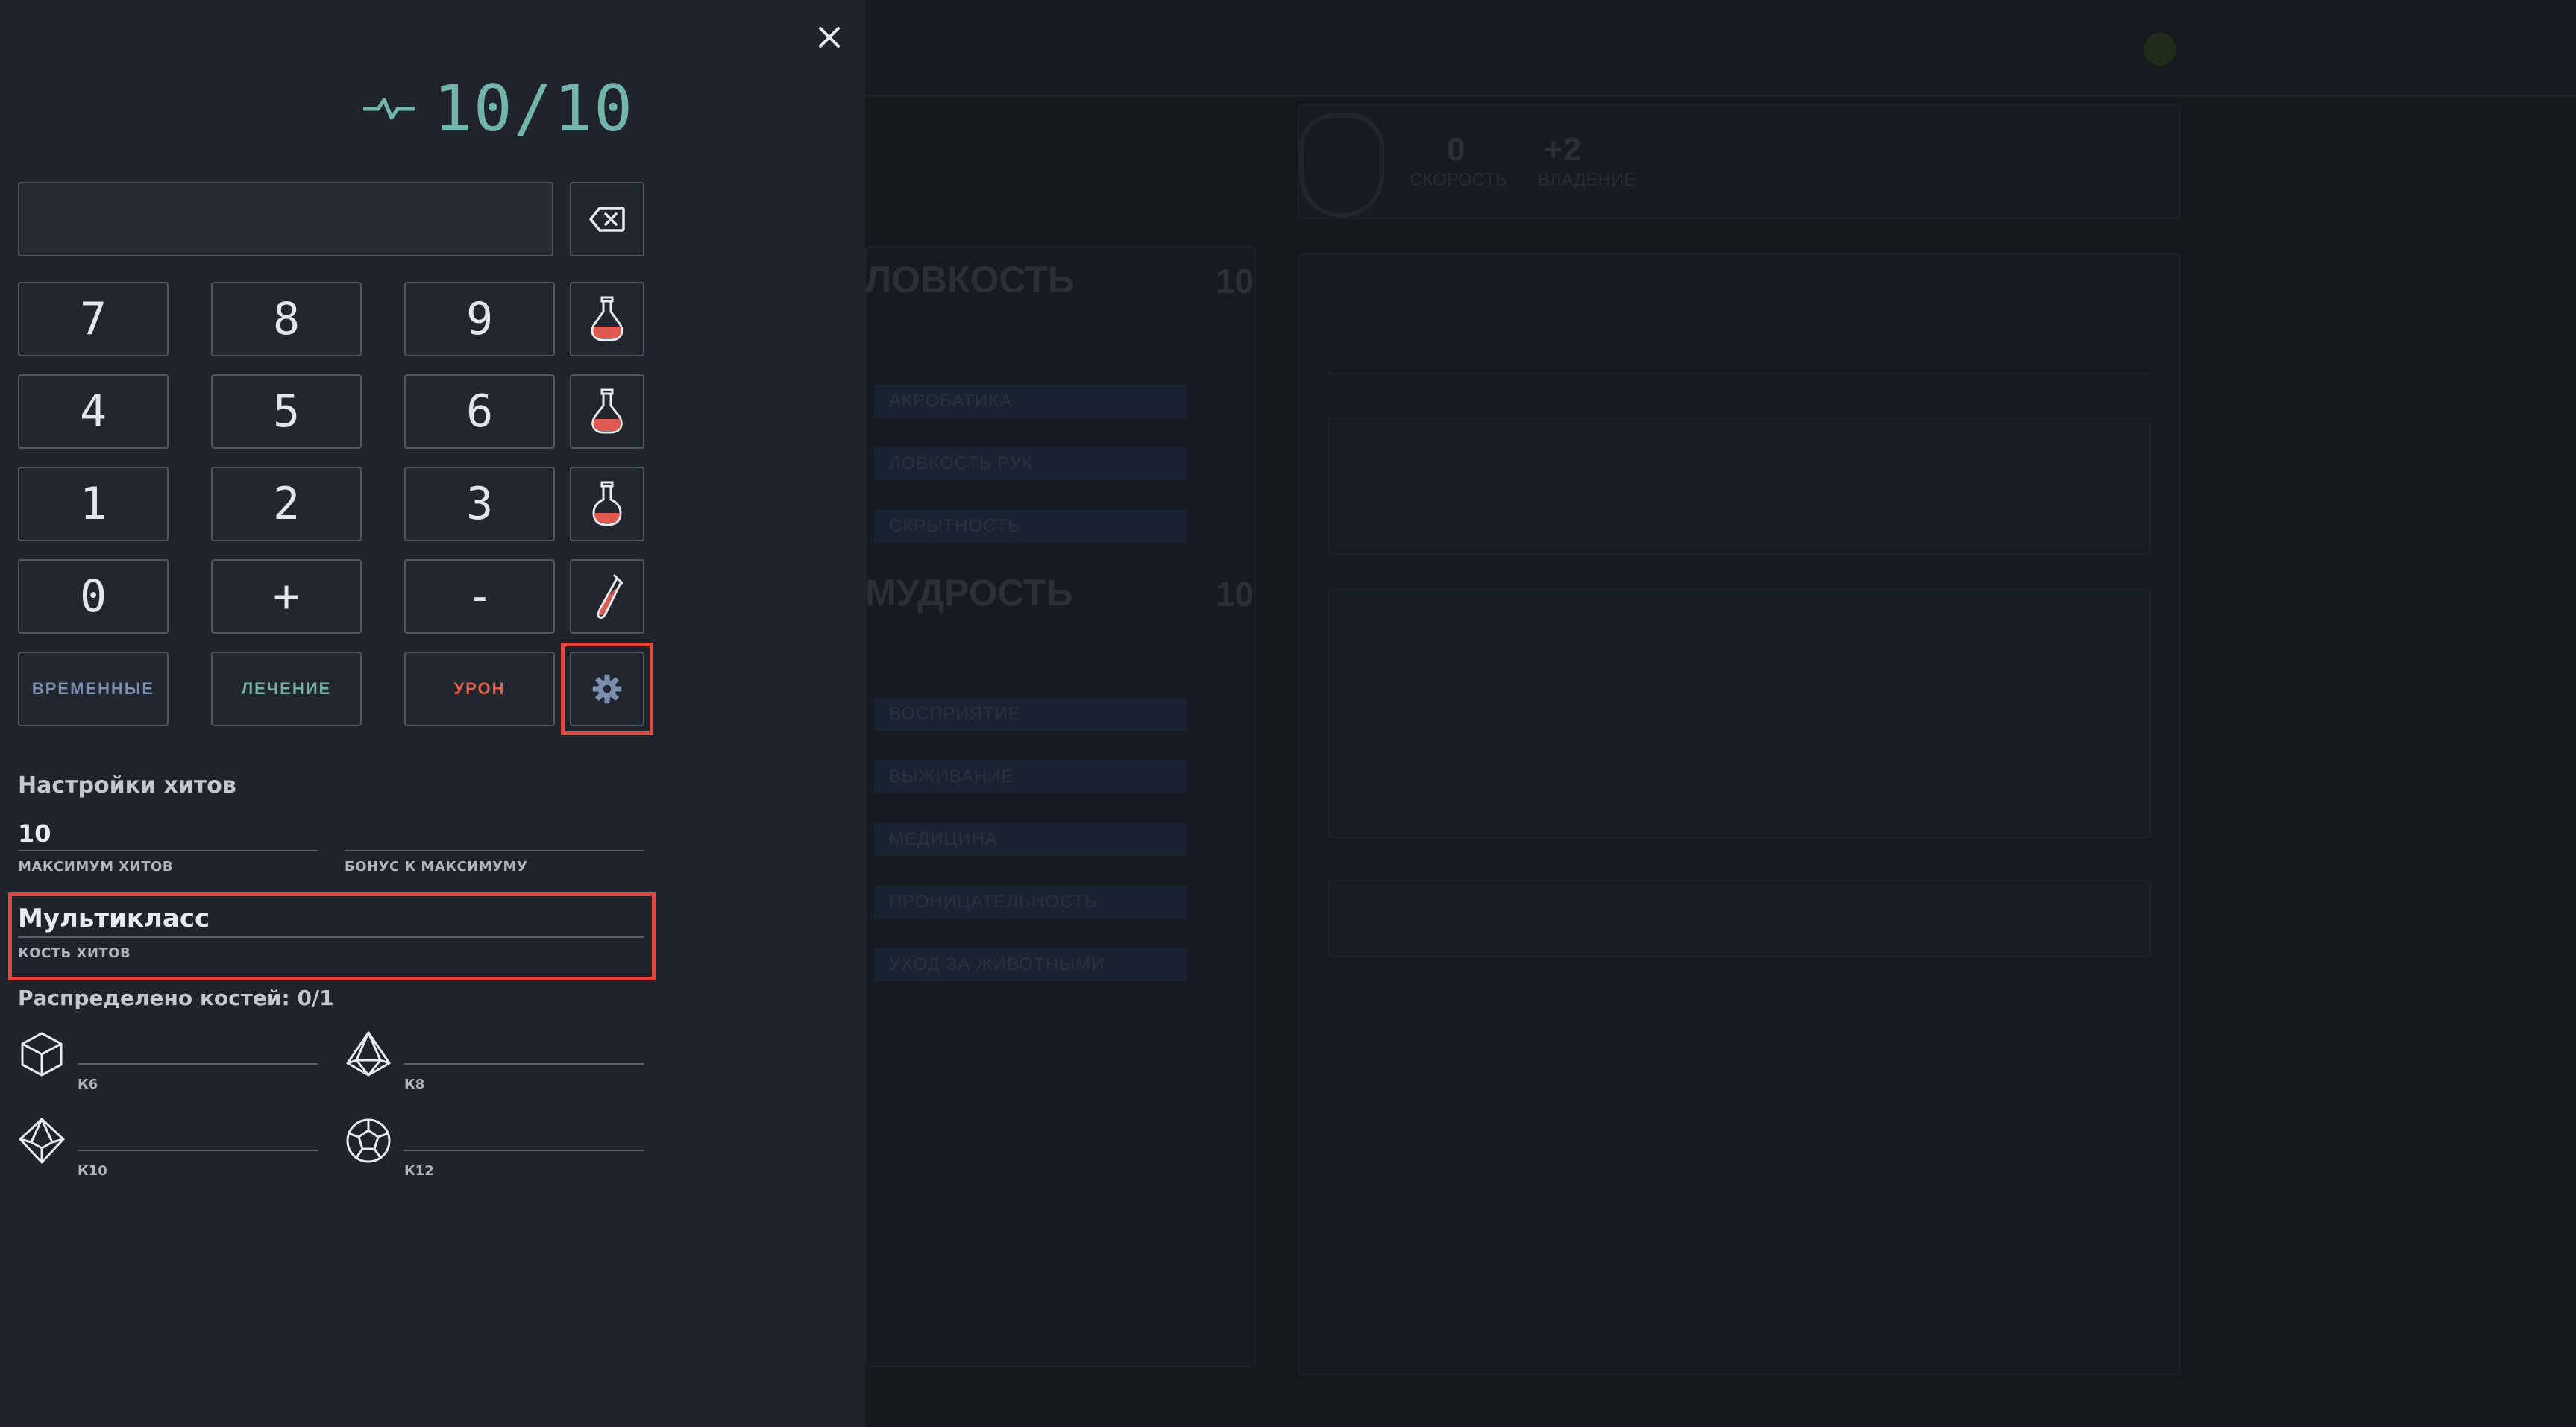 Image resolution: width=2576 pixels, height=1427 pixels. What do you see at coordinates (993, 902) in the screenshot?
I see `background-skill-label: ПРОНИЦАТЕЛЬНОСТЬ` at bounding box center [993, 902].